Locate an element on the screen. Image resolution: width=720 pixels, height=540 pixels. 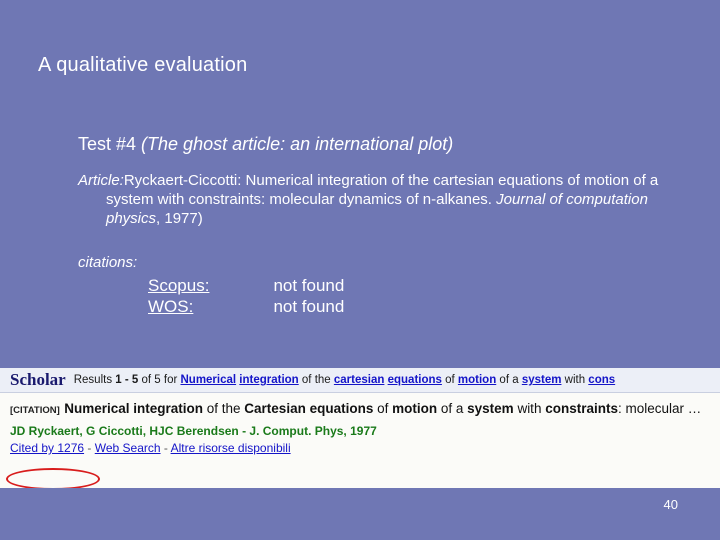
test-heading-prefix: Test #4 is located at coordinates (110, 144).